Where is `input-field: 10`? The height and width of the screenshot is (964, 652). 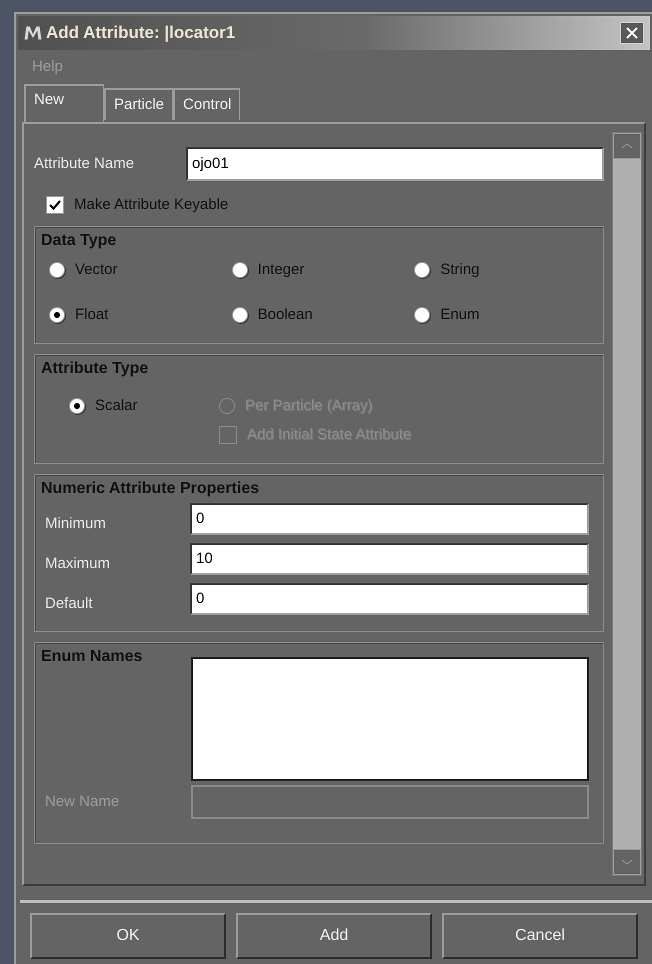 input-field: 10 is located at coordinates (389, 559).